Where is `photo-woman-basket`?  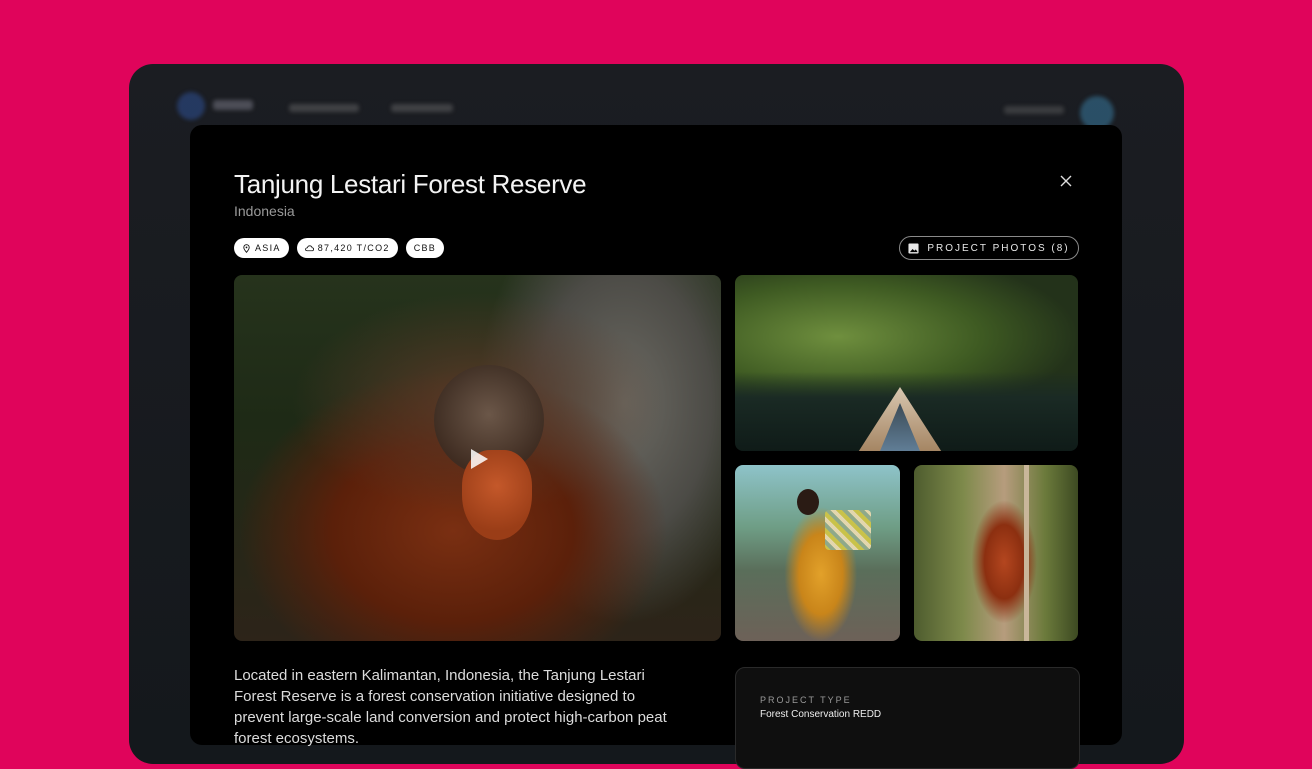 photo-woman-basket is located at coordinates (817, 553).